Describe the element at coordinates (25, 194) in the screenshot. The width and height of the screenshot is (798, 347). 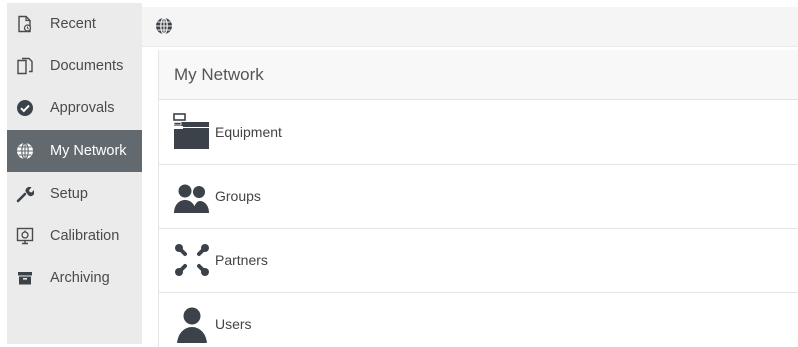
I see `wrench-icon` at that location.